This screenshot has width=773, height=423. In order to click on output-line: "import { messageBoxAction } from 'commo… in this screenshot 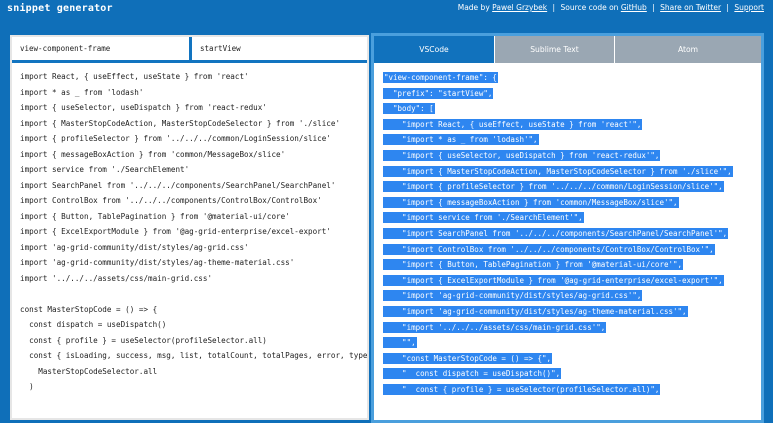, I will do `click(572, 203)`.